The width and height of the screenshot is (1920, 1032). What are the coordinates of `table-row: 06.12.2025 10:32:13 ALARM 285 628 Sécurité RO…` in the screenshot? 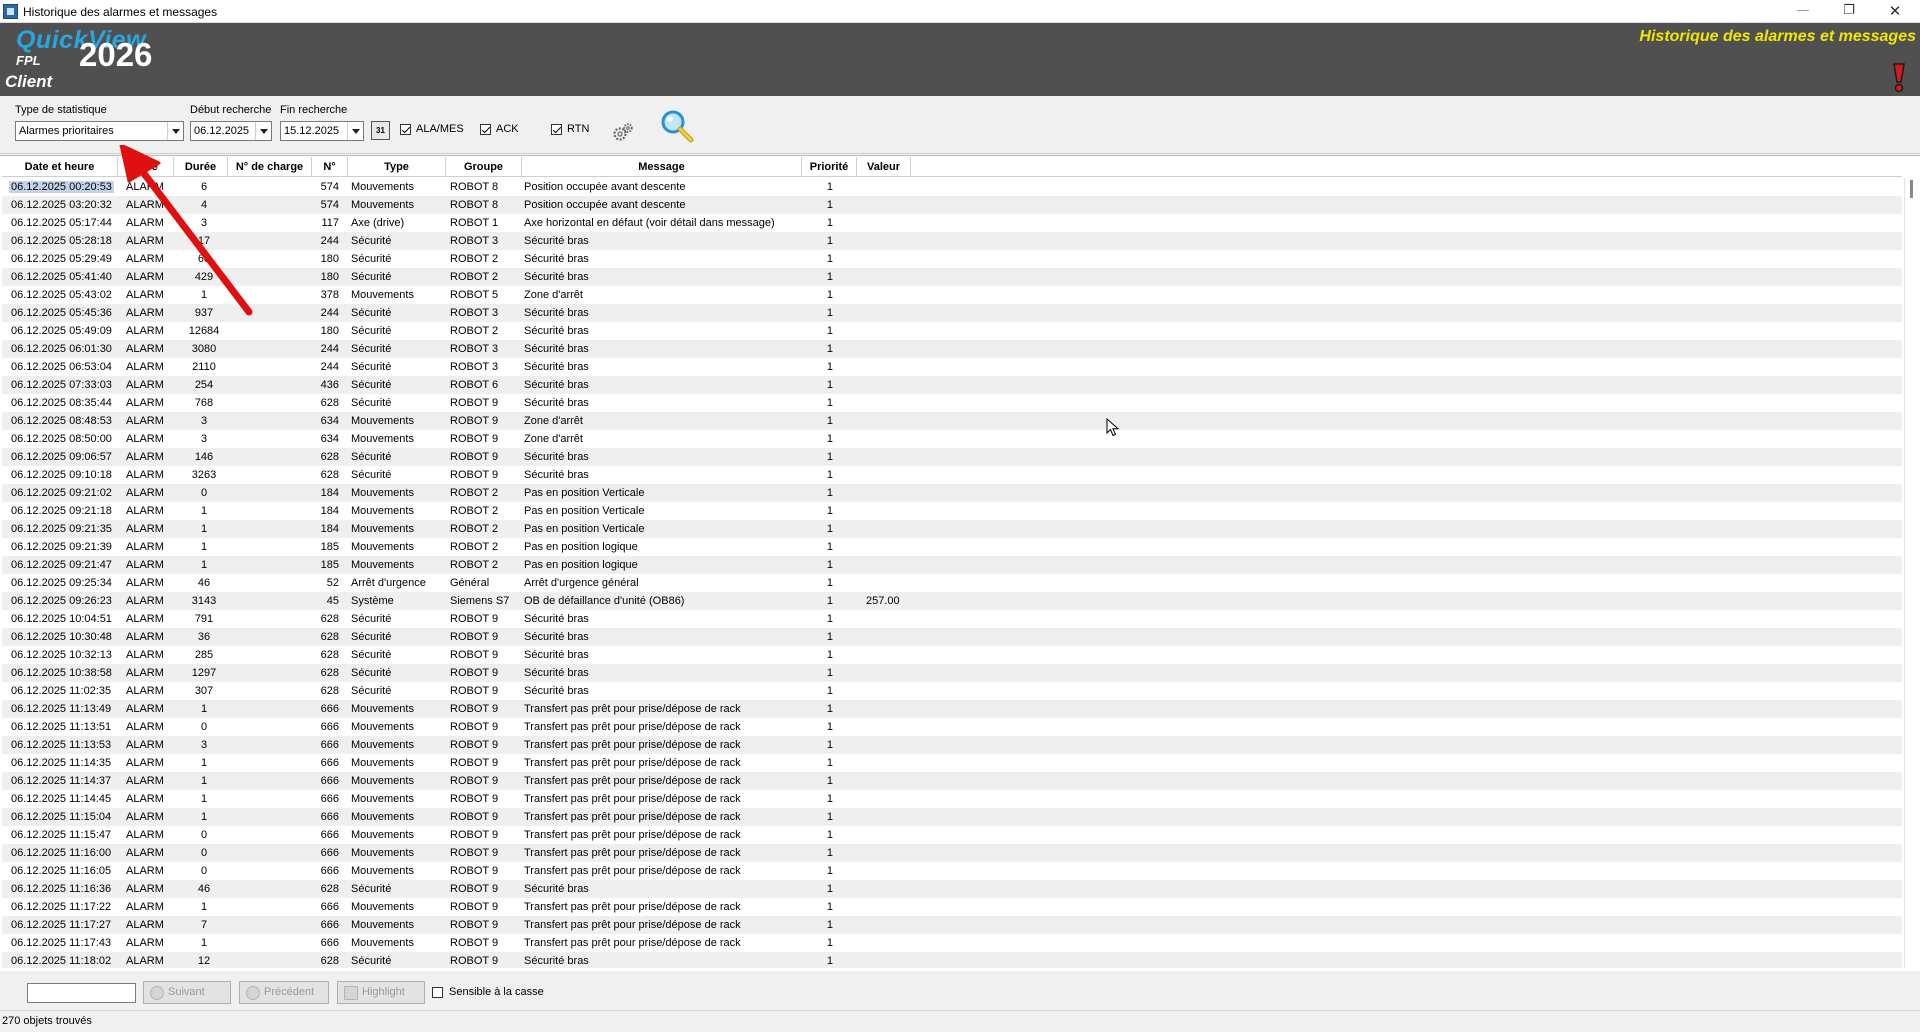 It's located at (952, 655).